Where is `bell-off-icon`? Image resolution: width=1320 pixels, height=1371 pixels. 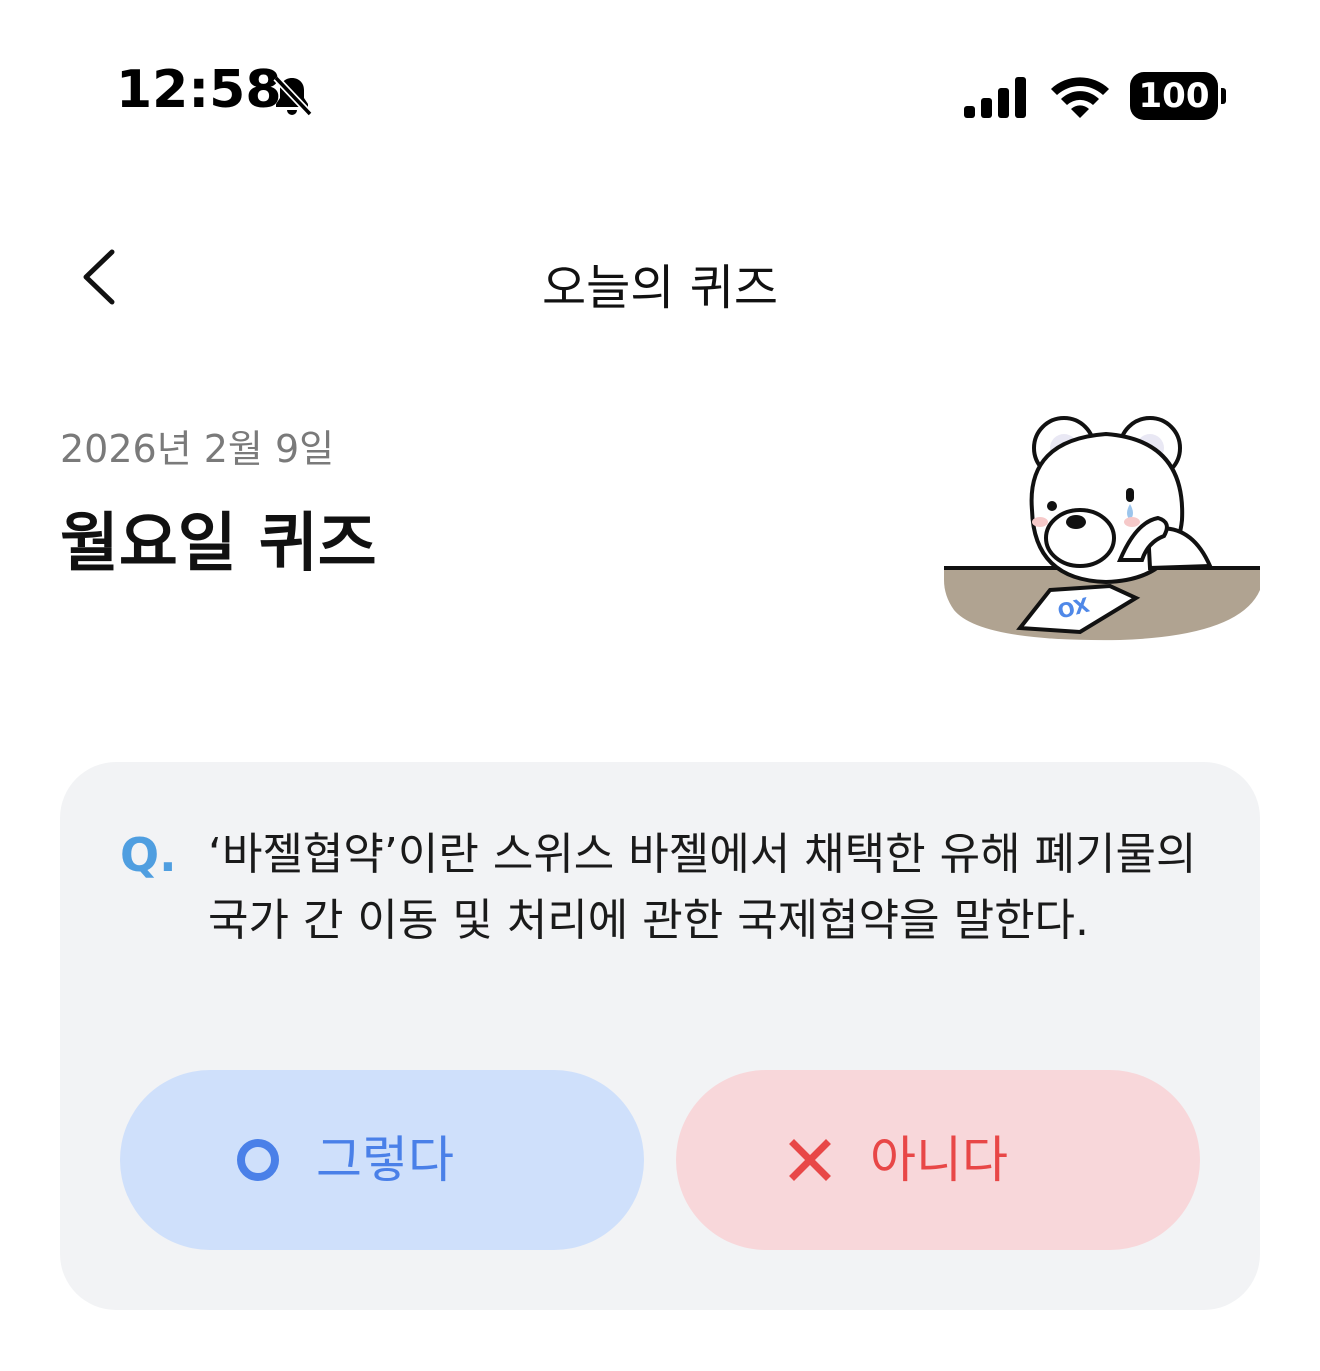
bell-off-icon is located at coordinates (293, 96).